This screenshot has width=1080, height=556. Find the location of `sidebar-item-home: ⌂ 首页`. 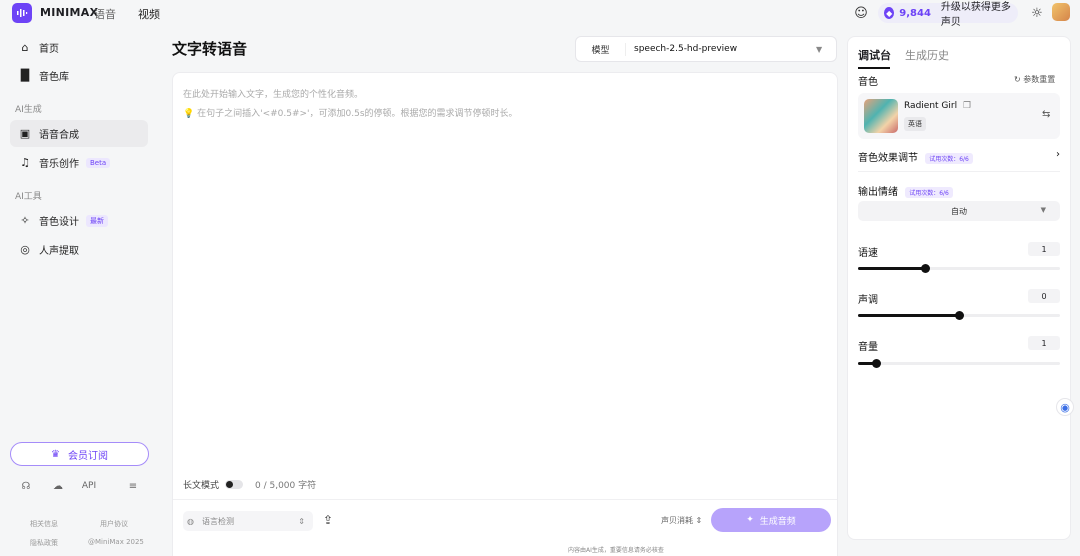

sidebar-item-home: ⌂ 首页 is located at coordinates (79, 47).